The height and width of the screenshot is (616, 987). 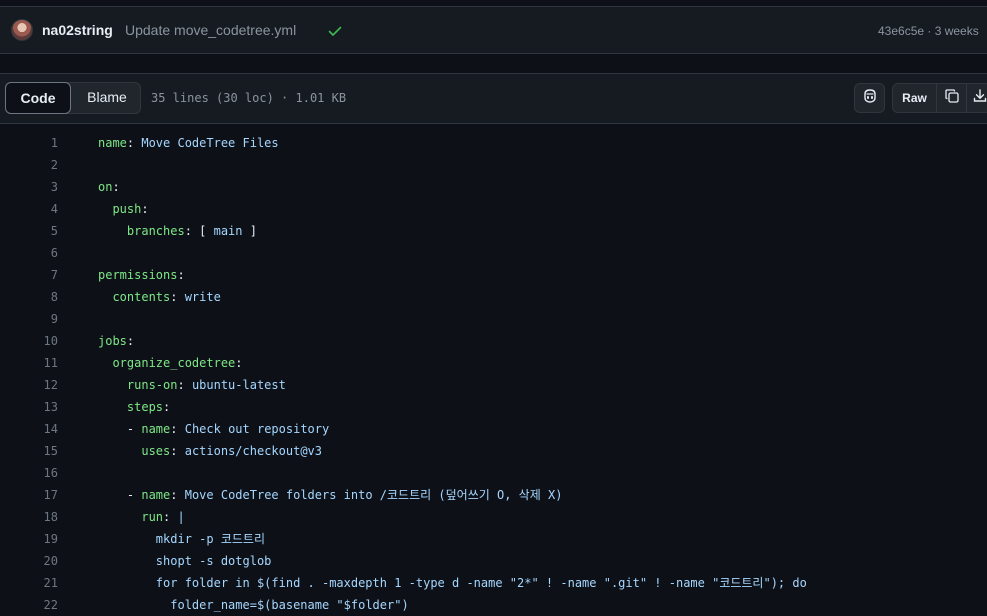 I want to click on yaml-key: permissions, so click(x=138, y=275).